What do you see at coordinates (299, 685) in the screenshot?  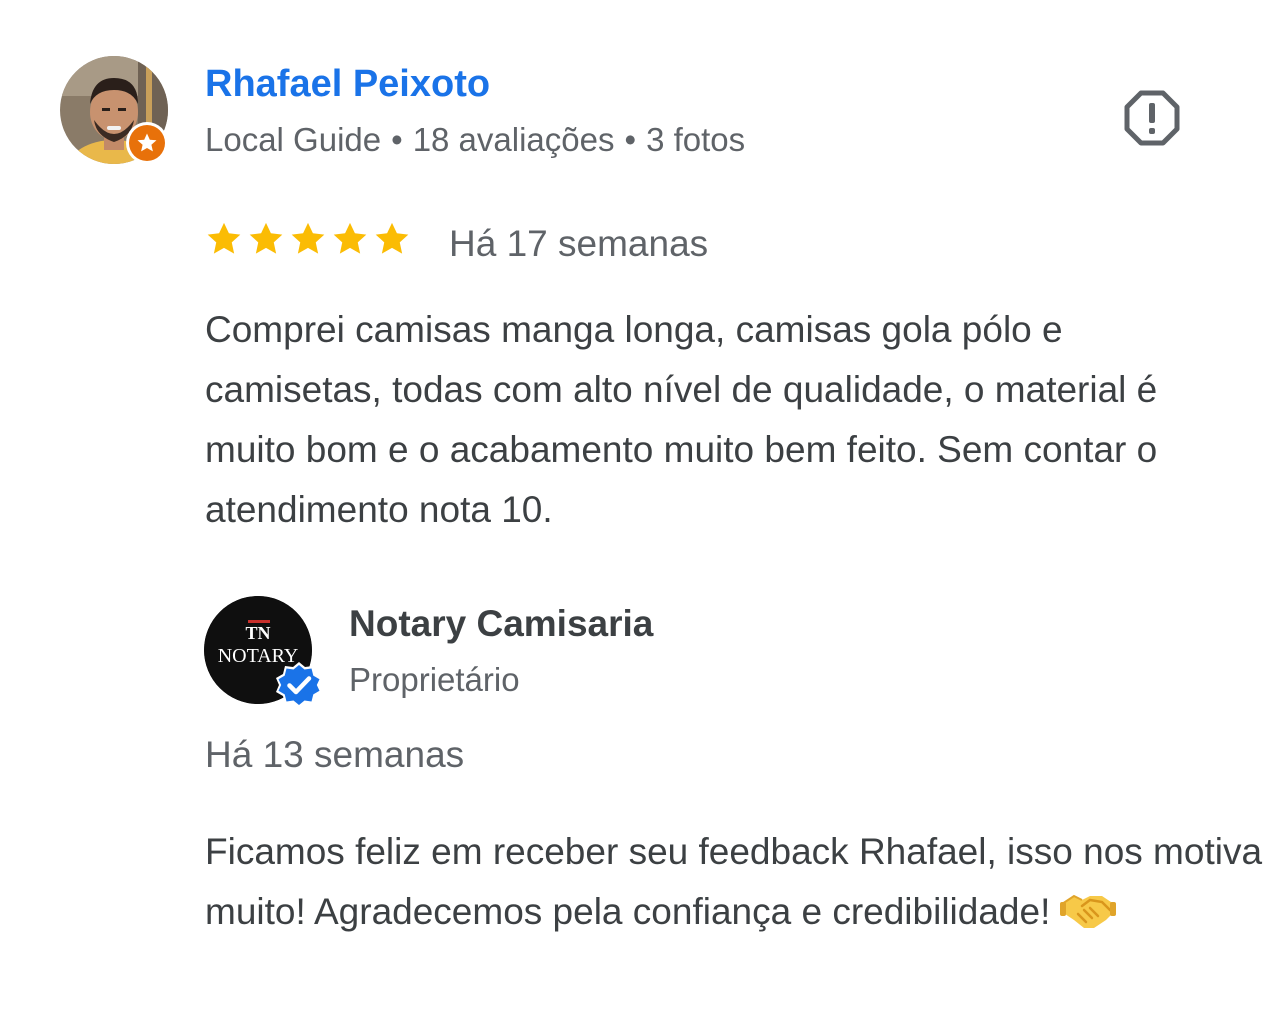 I see `verified-check-icon` at bounding box center [299, 685].